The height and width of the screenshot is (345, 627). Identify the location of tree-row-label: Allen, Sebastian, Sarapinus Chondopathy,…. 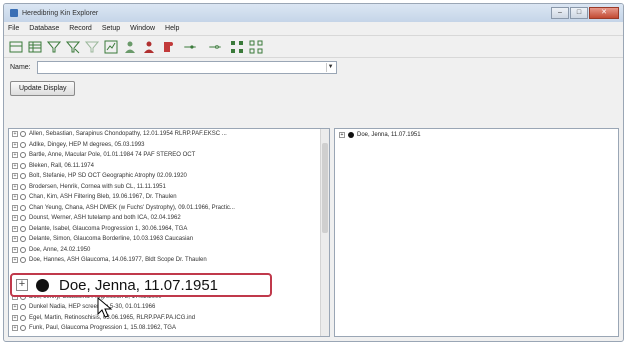
(128, 134).